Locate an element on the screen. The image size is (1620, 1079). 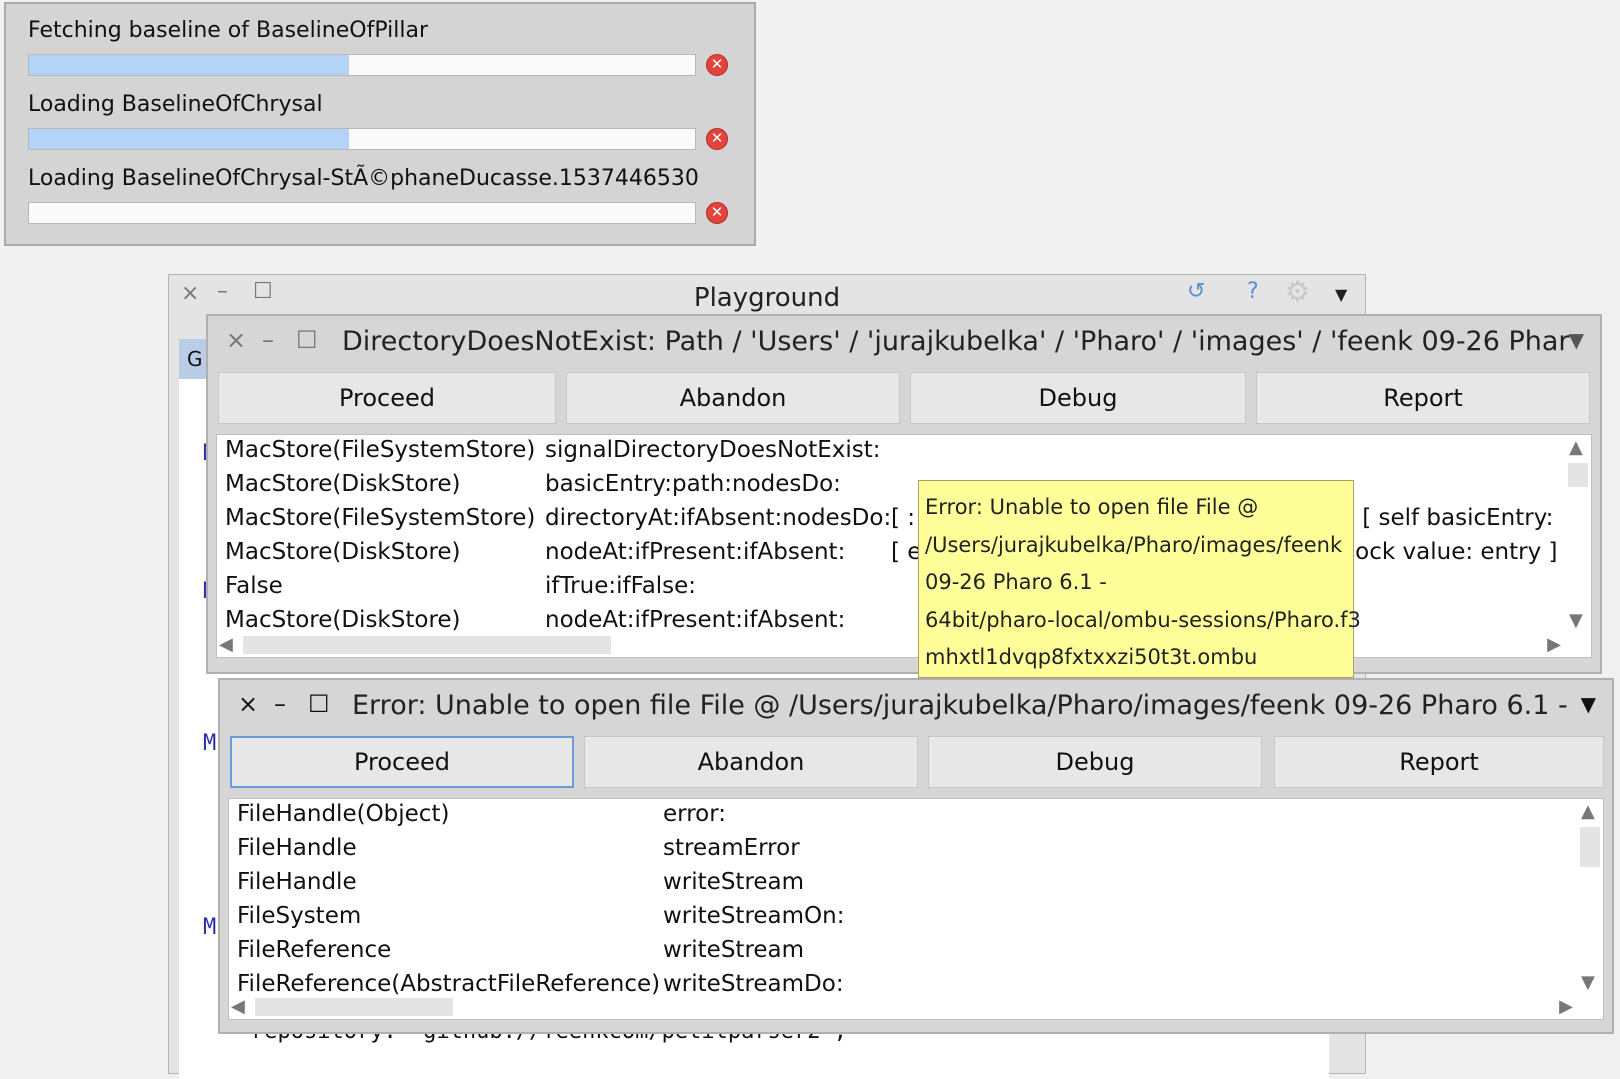
stack-block: [ e is located at coordinates (906, 552).